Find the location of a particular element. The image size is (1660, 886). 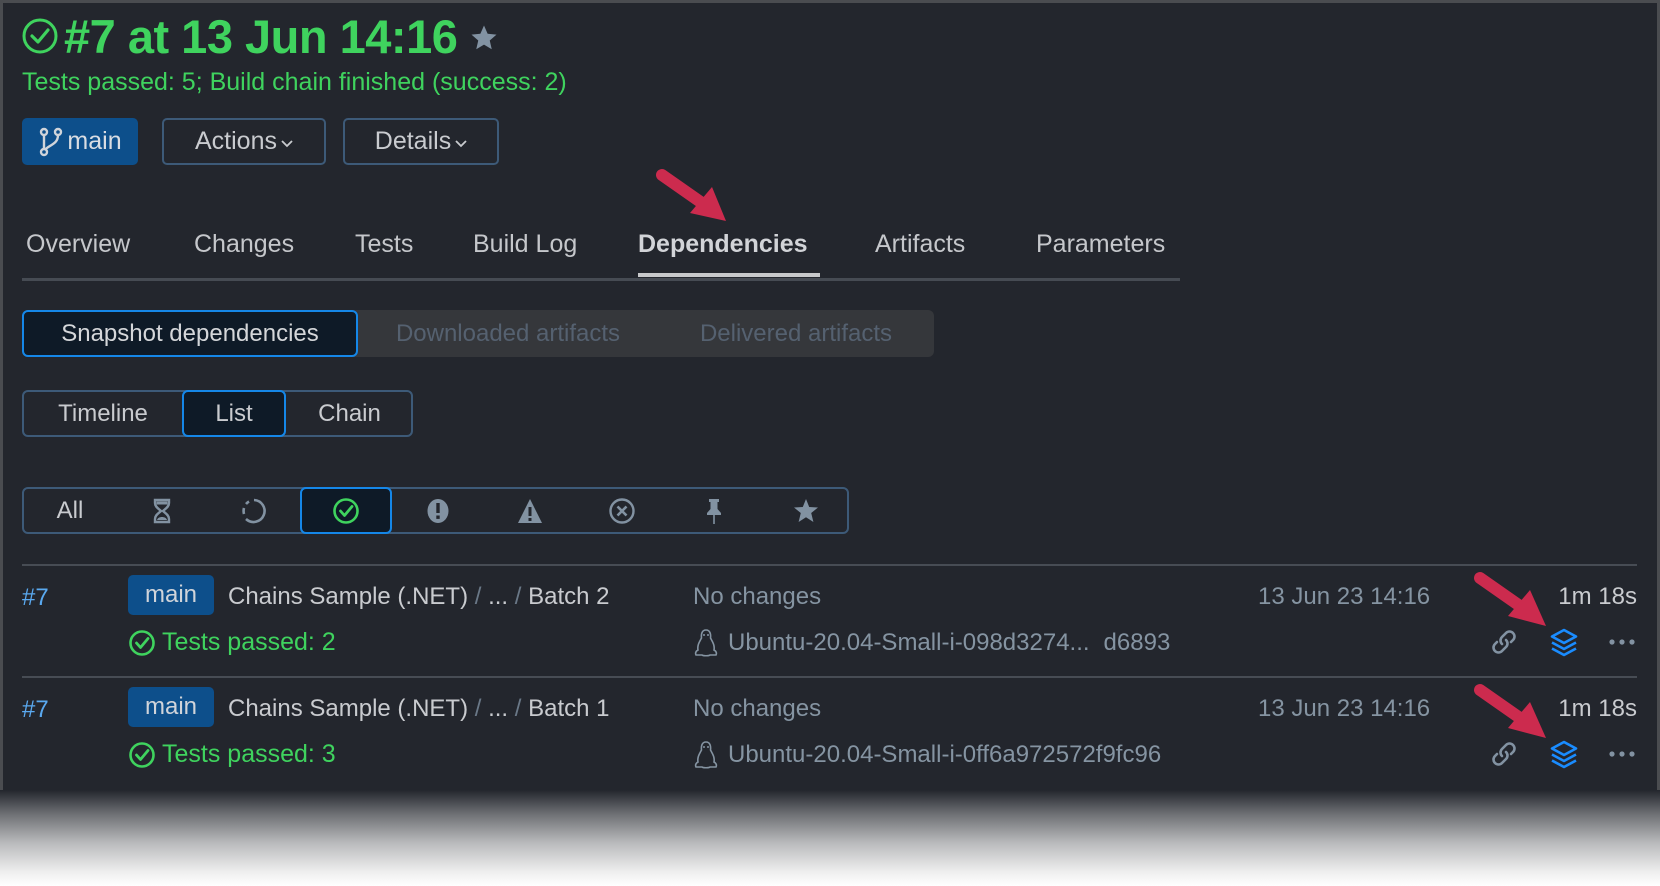

build-status: Tests passed: 3 is located at coordinates (232, 754).